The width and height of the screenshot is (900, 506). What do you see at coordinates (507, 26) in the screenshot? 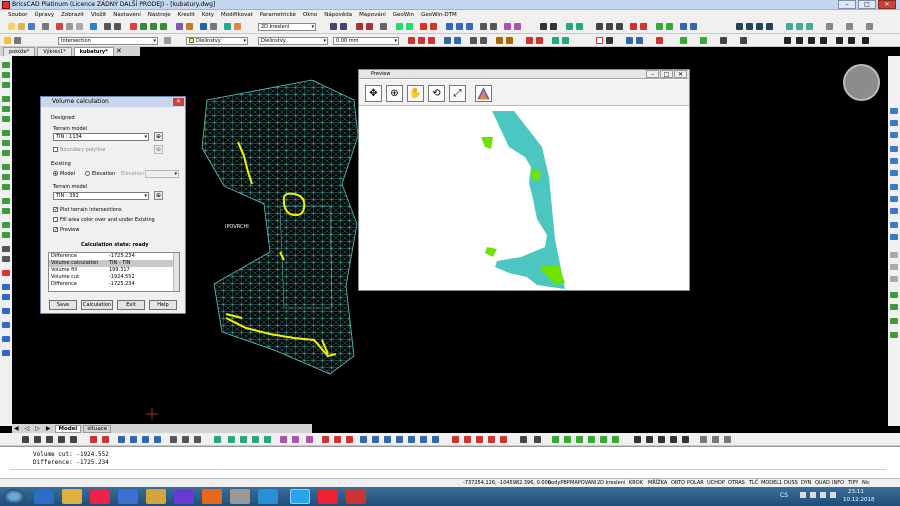
I see `tool-f-icon` at bounding box center [507, 26].